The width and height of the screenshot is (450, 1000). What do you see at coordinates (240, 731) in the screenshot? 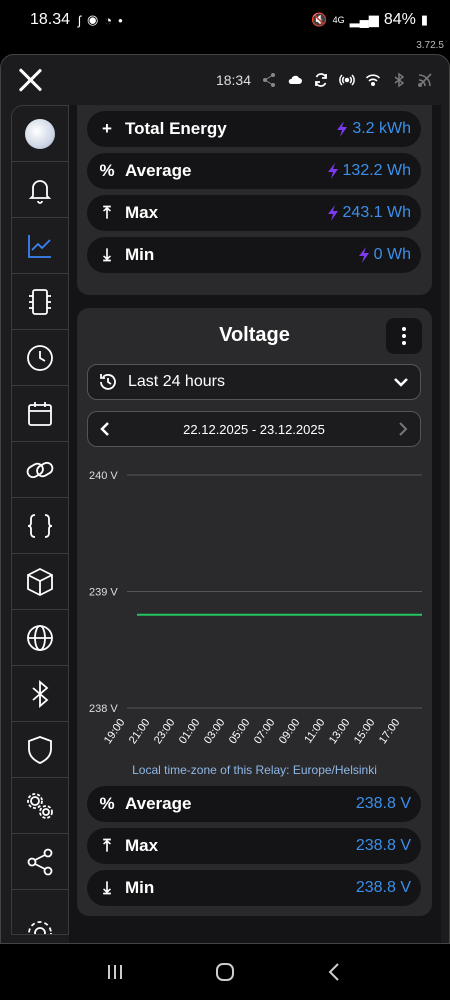
I see `x-tick-label: 05:00` at bounding box center [240, 731].